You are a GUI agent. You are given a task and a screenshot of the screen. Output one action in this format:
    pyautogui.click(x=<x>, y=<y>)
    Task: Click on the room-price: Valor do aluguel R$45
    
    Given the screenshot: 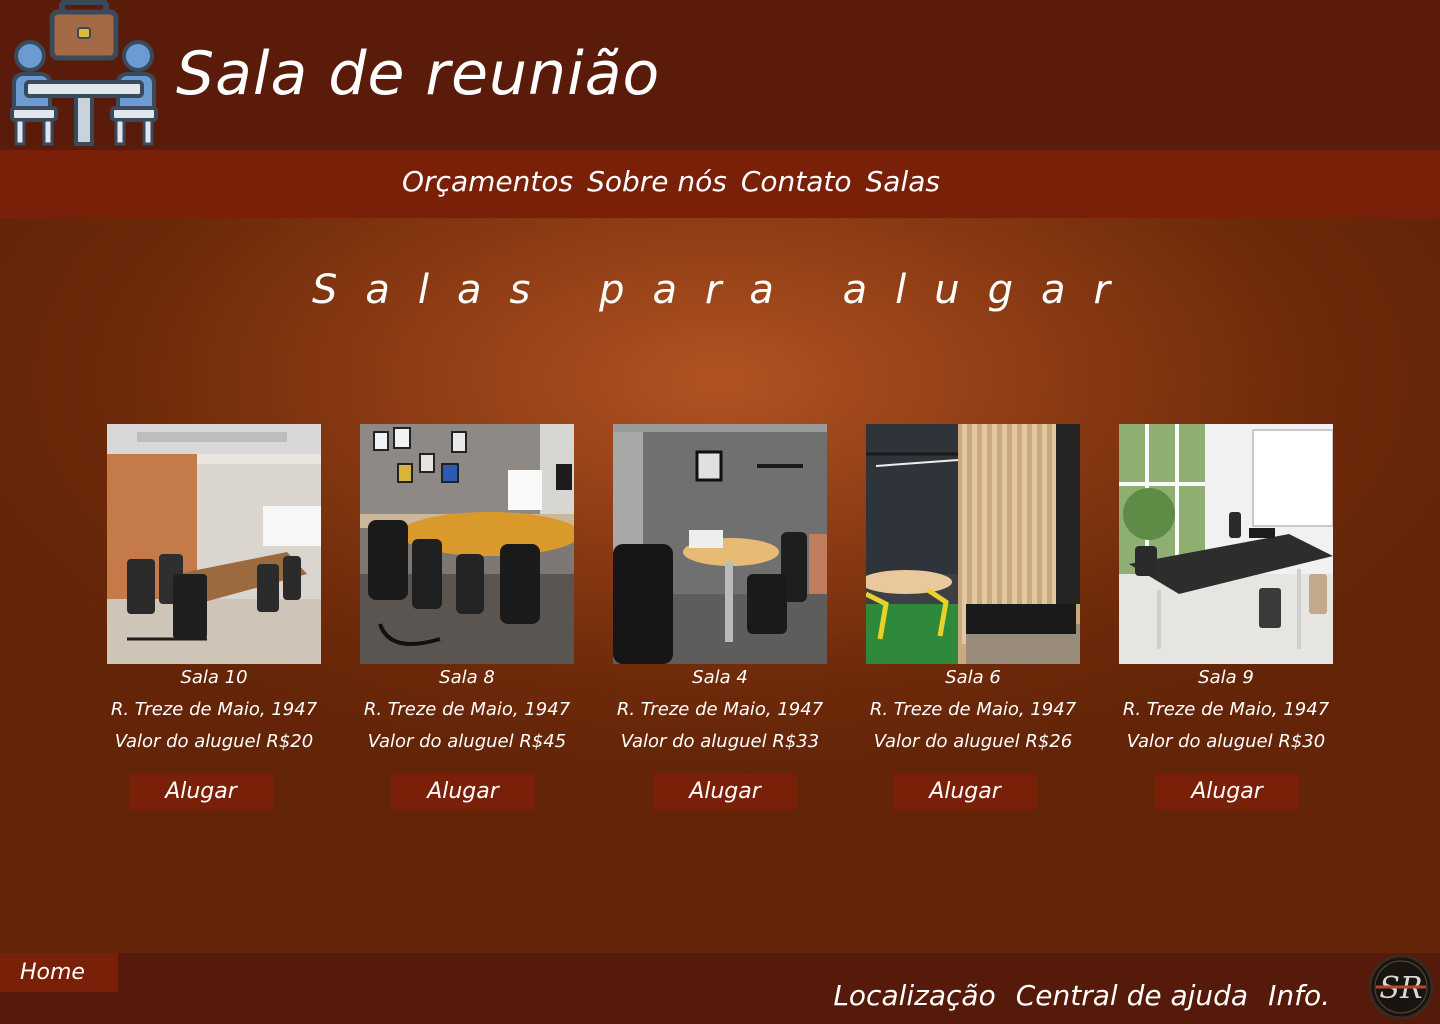 What is the action you would take?
    pyautogui.click(x=467, y=741)
    